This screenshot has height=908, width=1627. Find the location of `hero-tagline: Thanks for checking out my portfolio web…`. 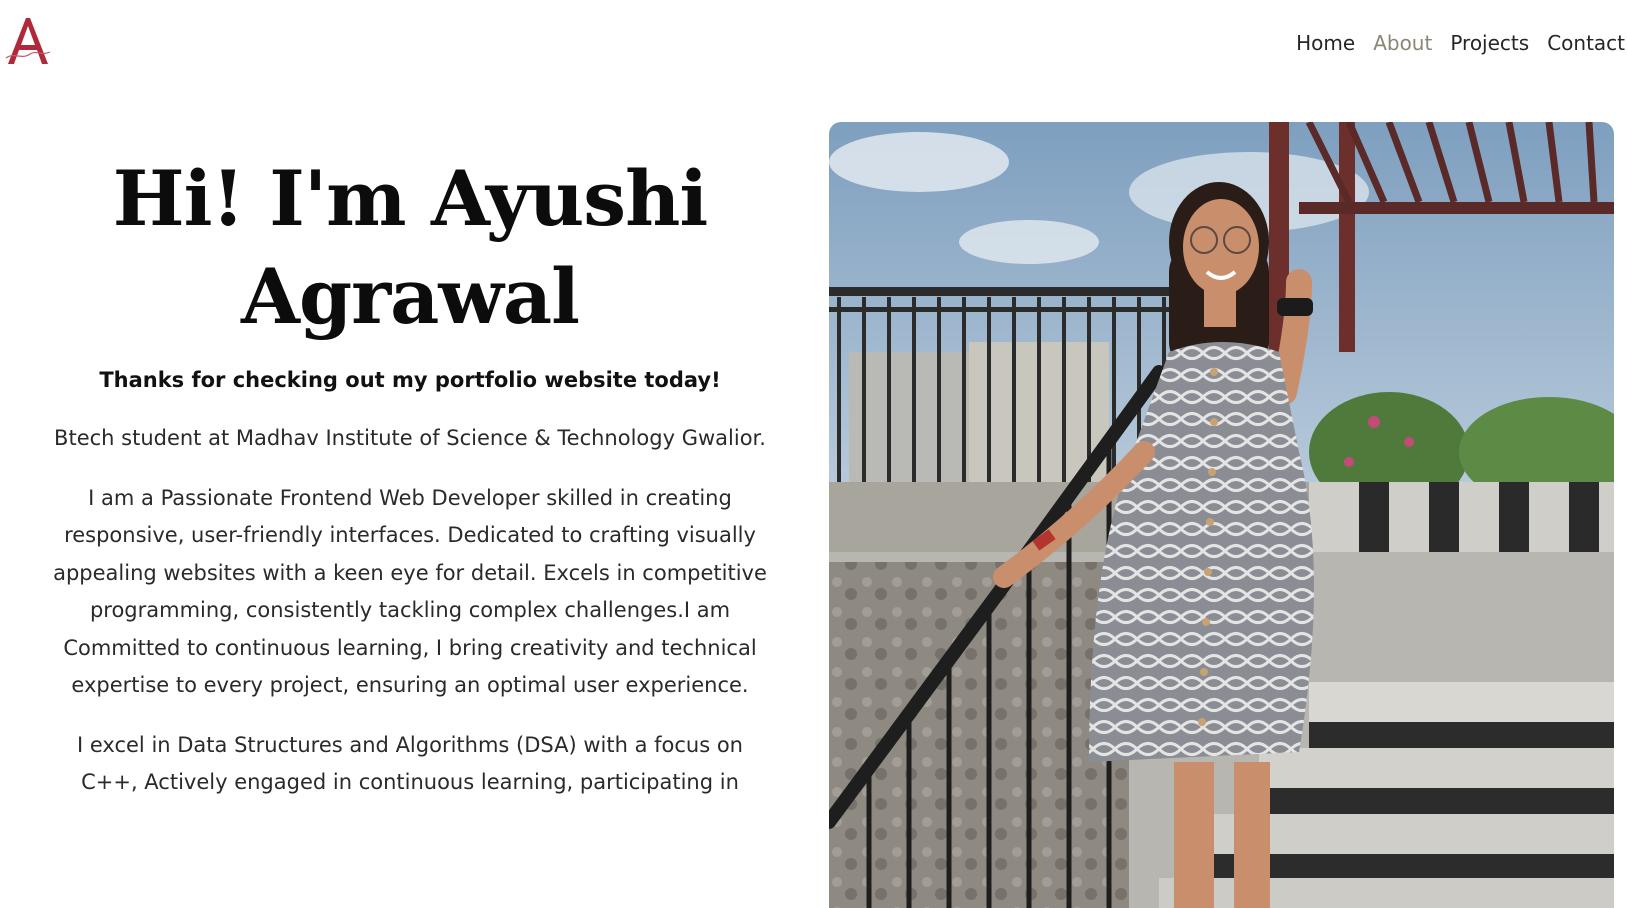

hero-tagline: Thanks for checking out my portfolio web… is located at coordinates (410, 380).